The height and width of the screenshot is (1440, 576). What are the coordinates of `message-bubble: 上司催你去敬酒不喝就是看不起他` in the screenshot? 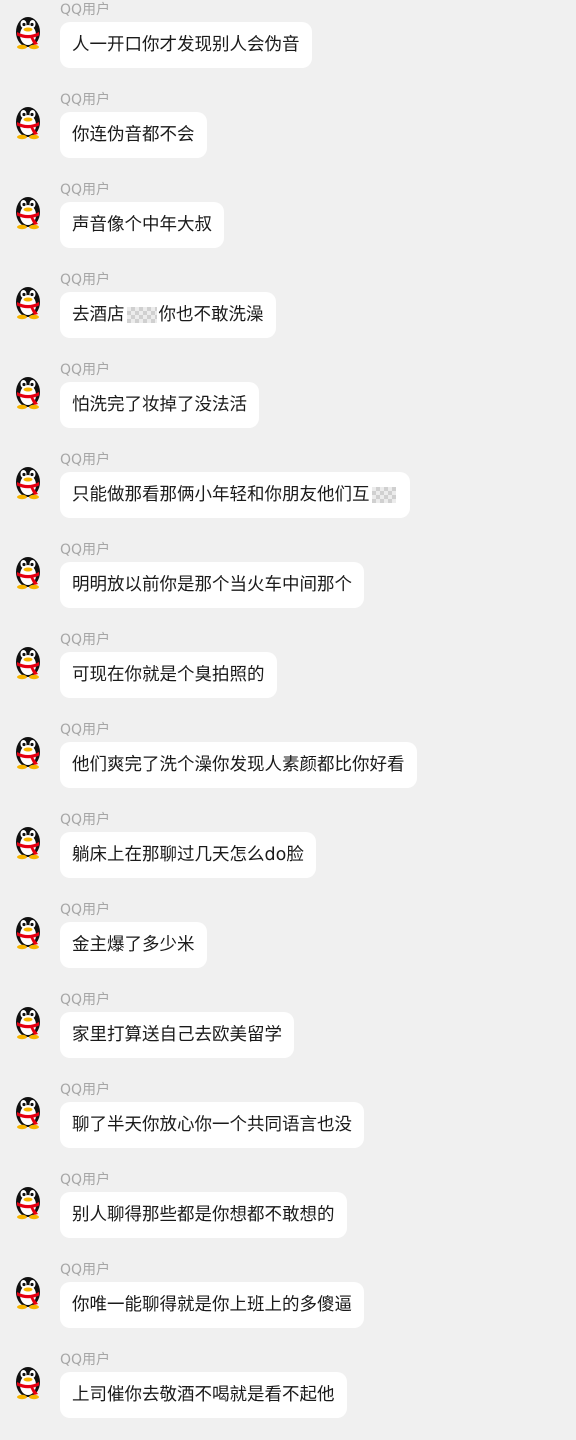 It's located at (203, 1395).